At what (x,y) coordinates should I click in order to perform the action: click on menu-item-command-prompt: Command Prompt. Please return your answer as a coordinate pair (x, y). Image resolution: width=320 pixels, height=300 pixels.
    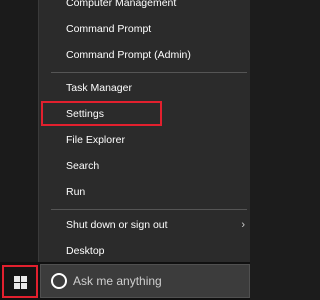
    Looking at the image, I should click on (145, 29).